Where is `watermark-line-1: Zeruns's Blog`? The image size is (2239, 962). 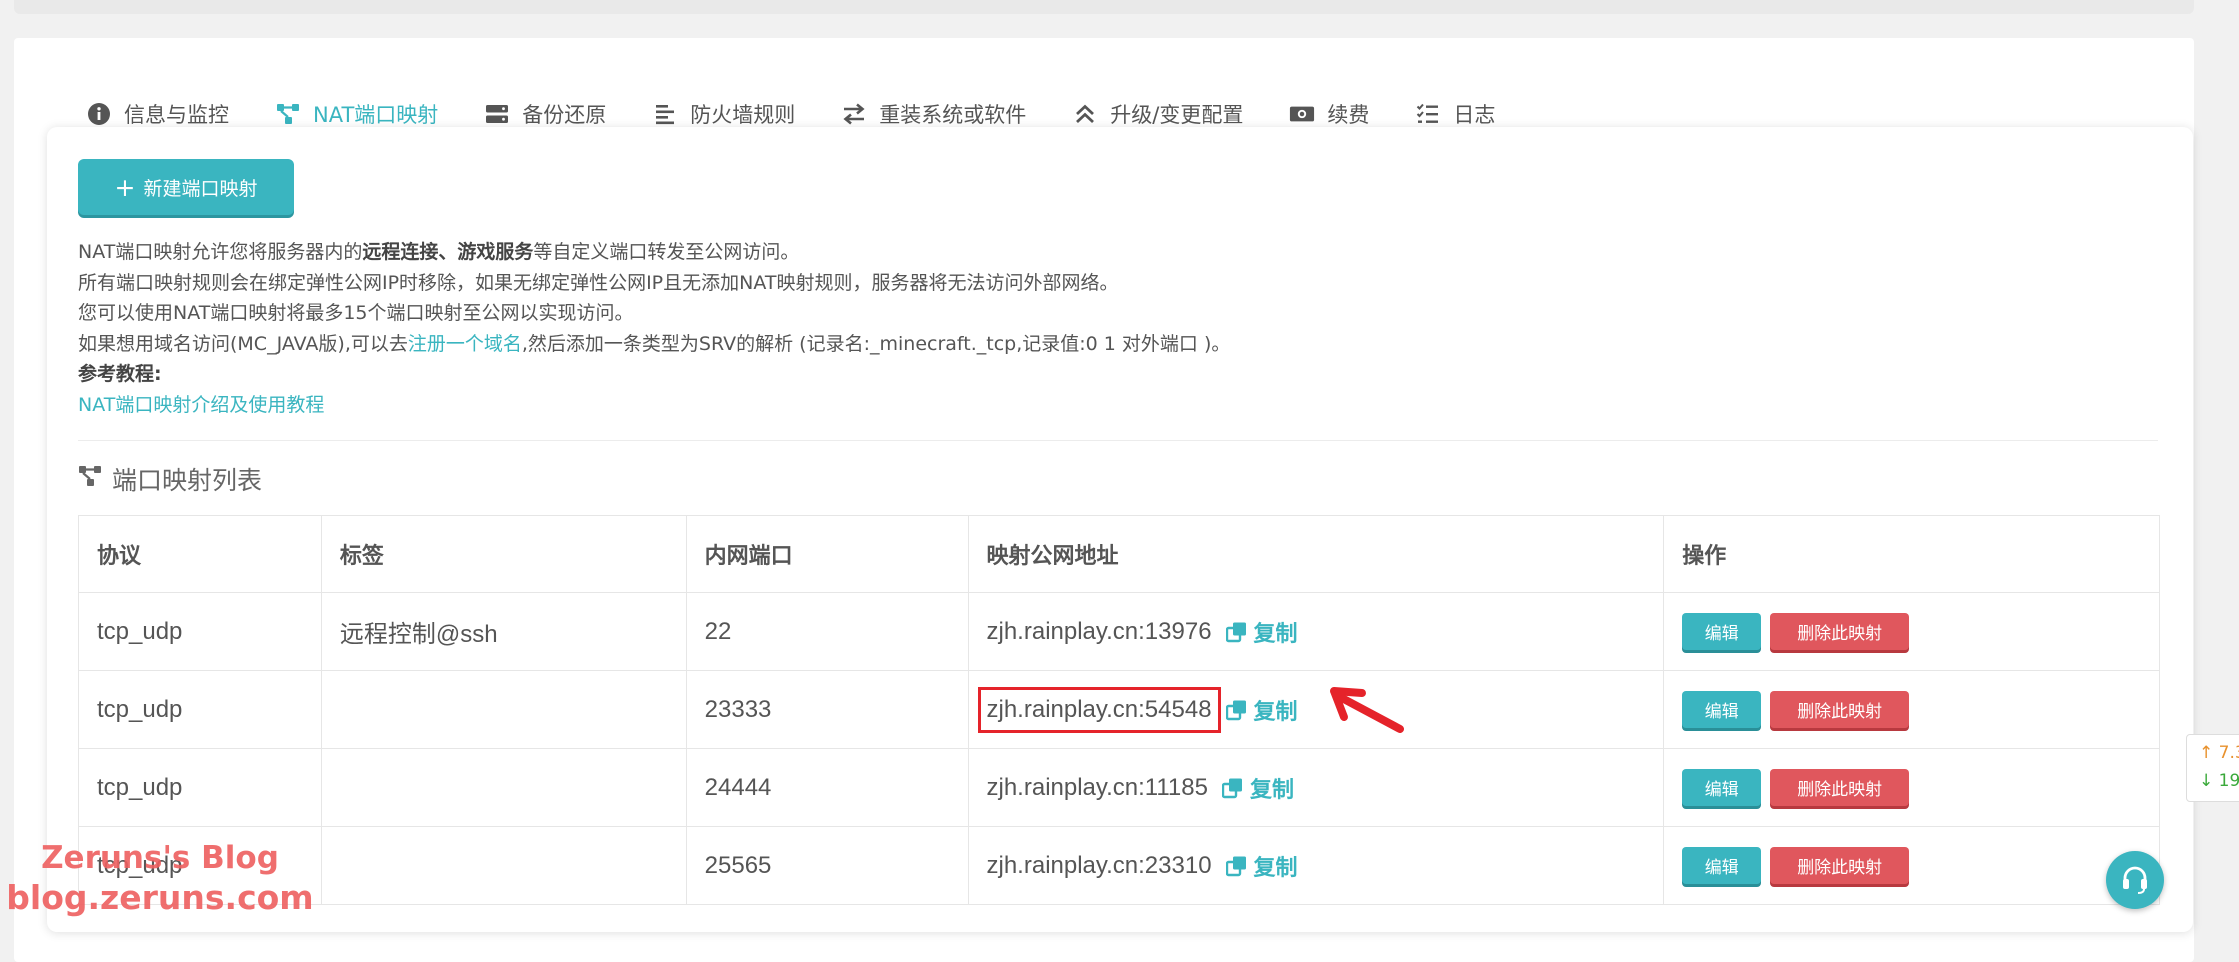
watermark-line-1: Zeruns's Blog is located at coordinates (160, 858).